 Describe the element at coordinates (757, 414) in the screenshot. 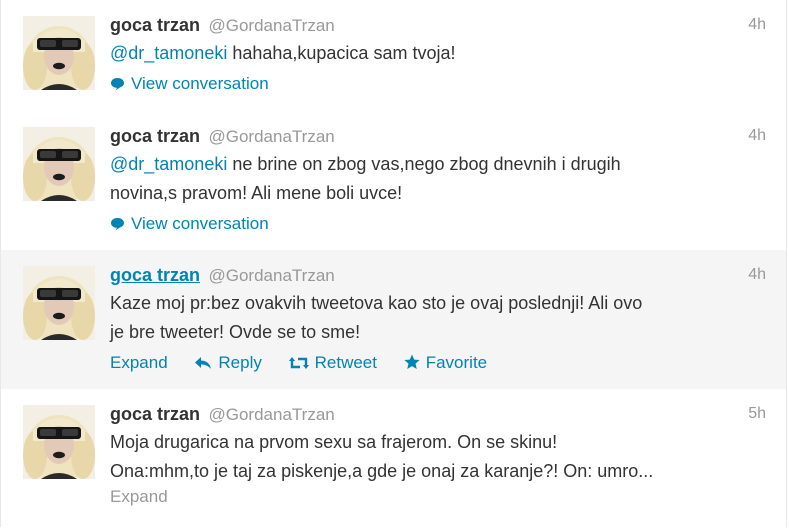

I see `tweet-timestamp: 5h` at that location.